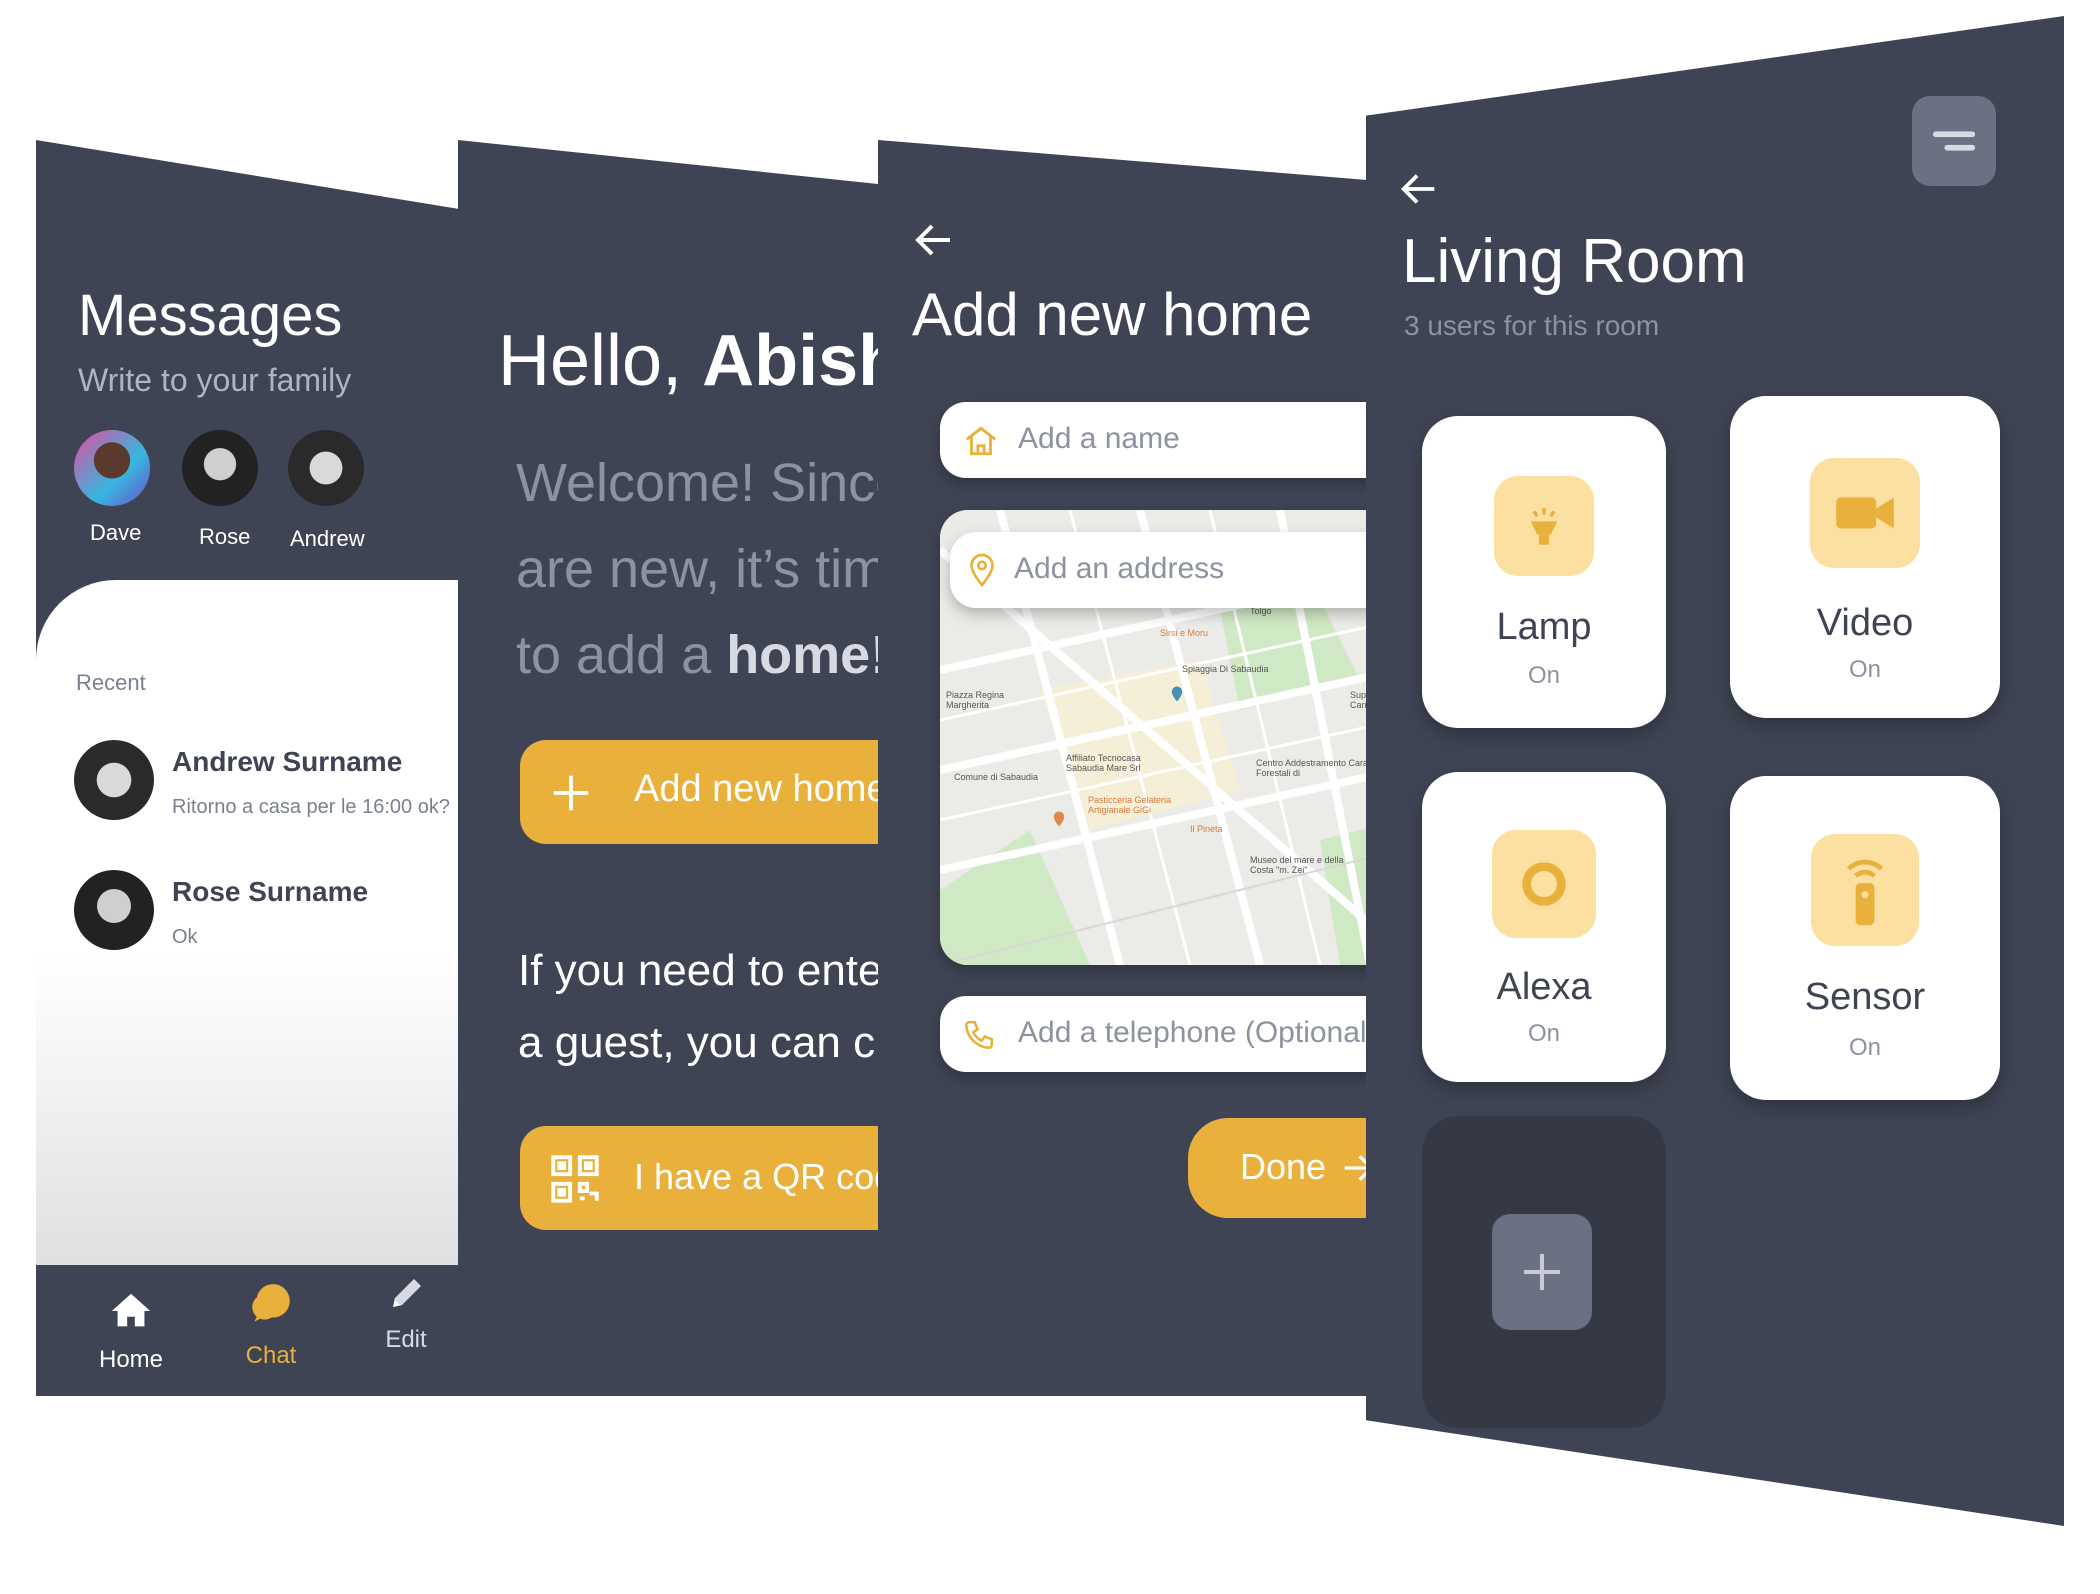 This screenshot has height=1594, width=2100. Describe the element at coordinates (1865, 997) in the screenshot. I see `device-name: Sensor` at that location.